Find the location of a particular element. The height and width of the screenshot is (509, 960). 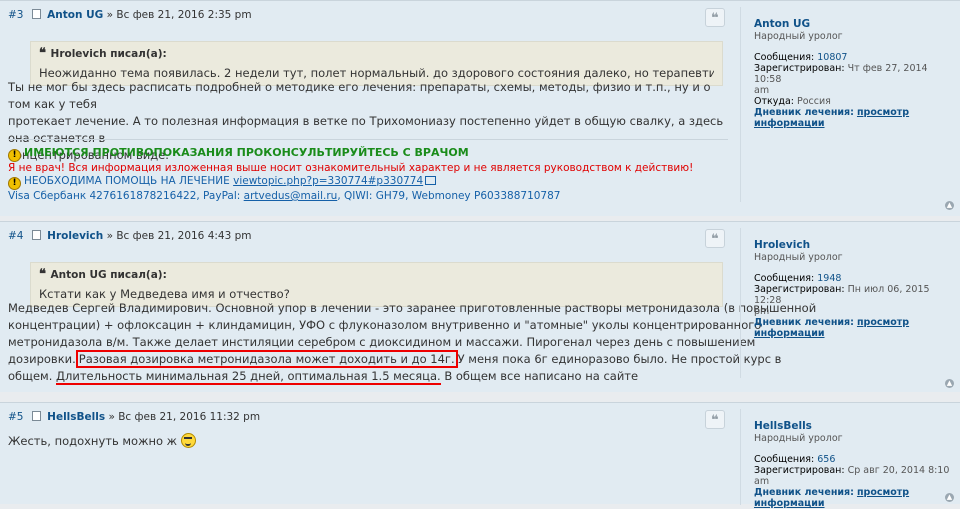

post-header: #4 Hrolevich » Вс фев 21, 2016 4:43 pm is located at coordinates (130, 236).